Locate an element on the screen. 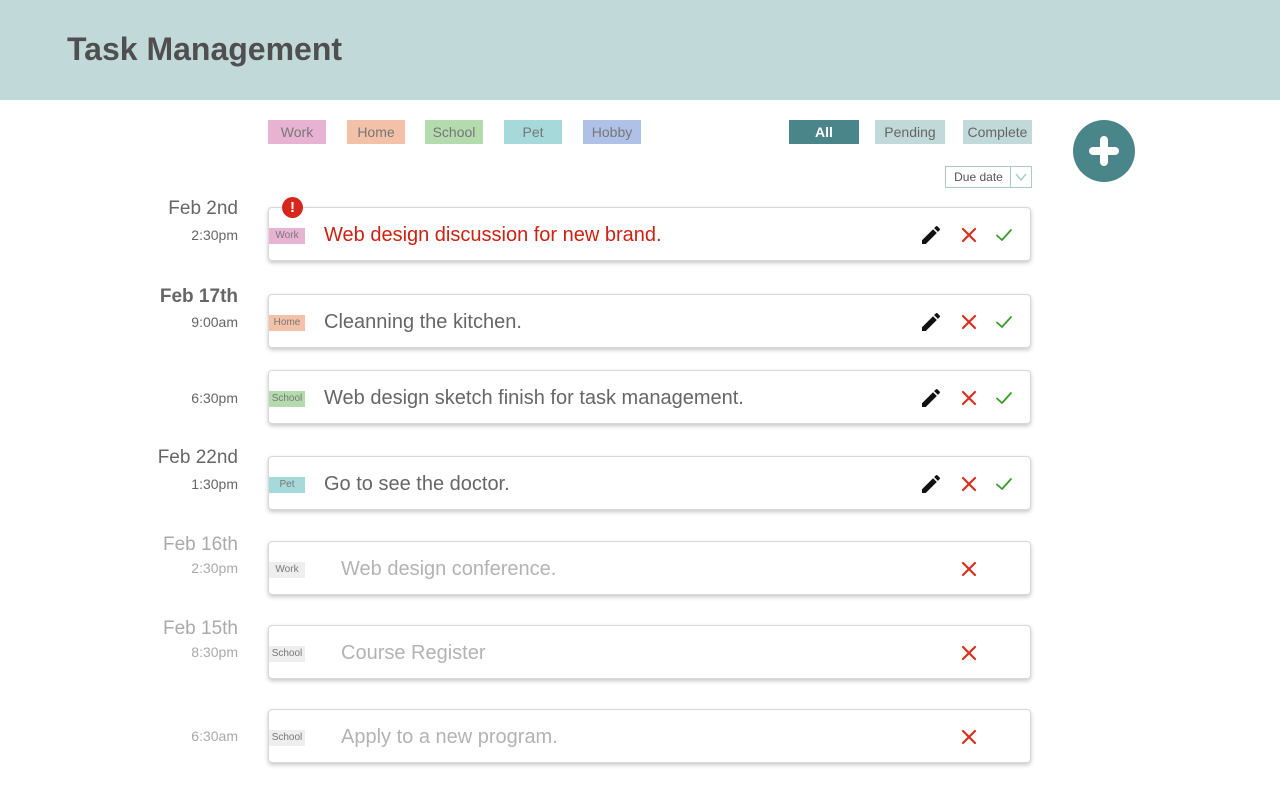 The height and width of the screenshot is (800, 1280). task-time: 6:30am is located at coordinates (214, 736).